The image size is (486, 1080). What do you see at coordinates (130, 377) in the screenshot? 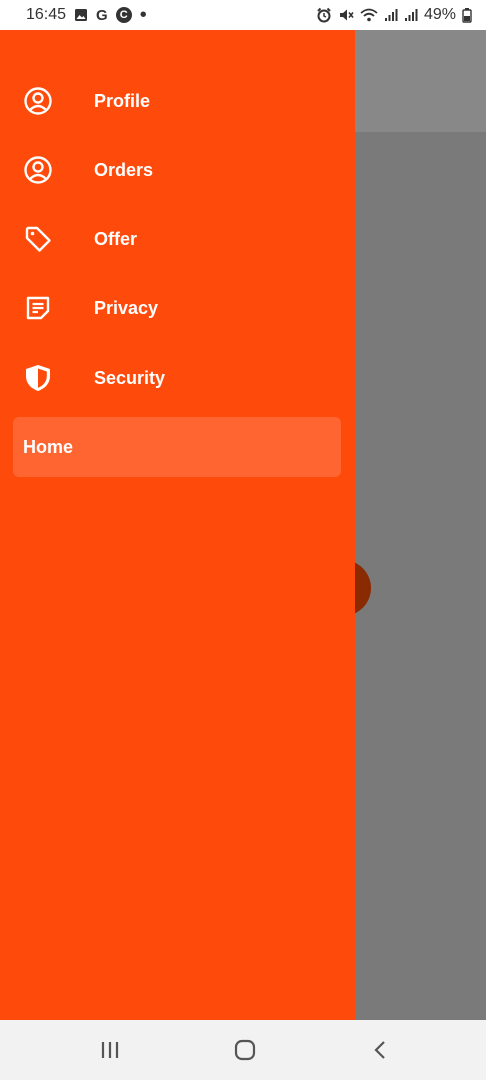
I see `drawer-item-label: Security` at bounding box center [130, 377].